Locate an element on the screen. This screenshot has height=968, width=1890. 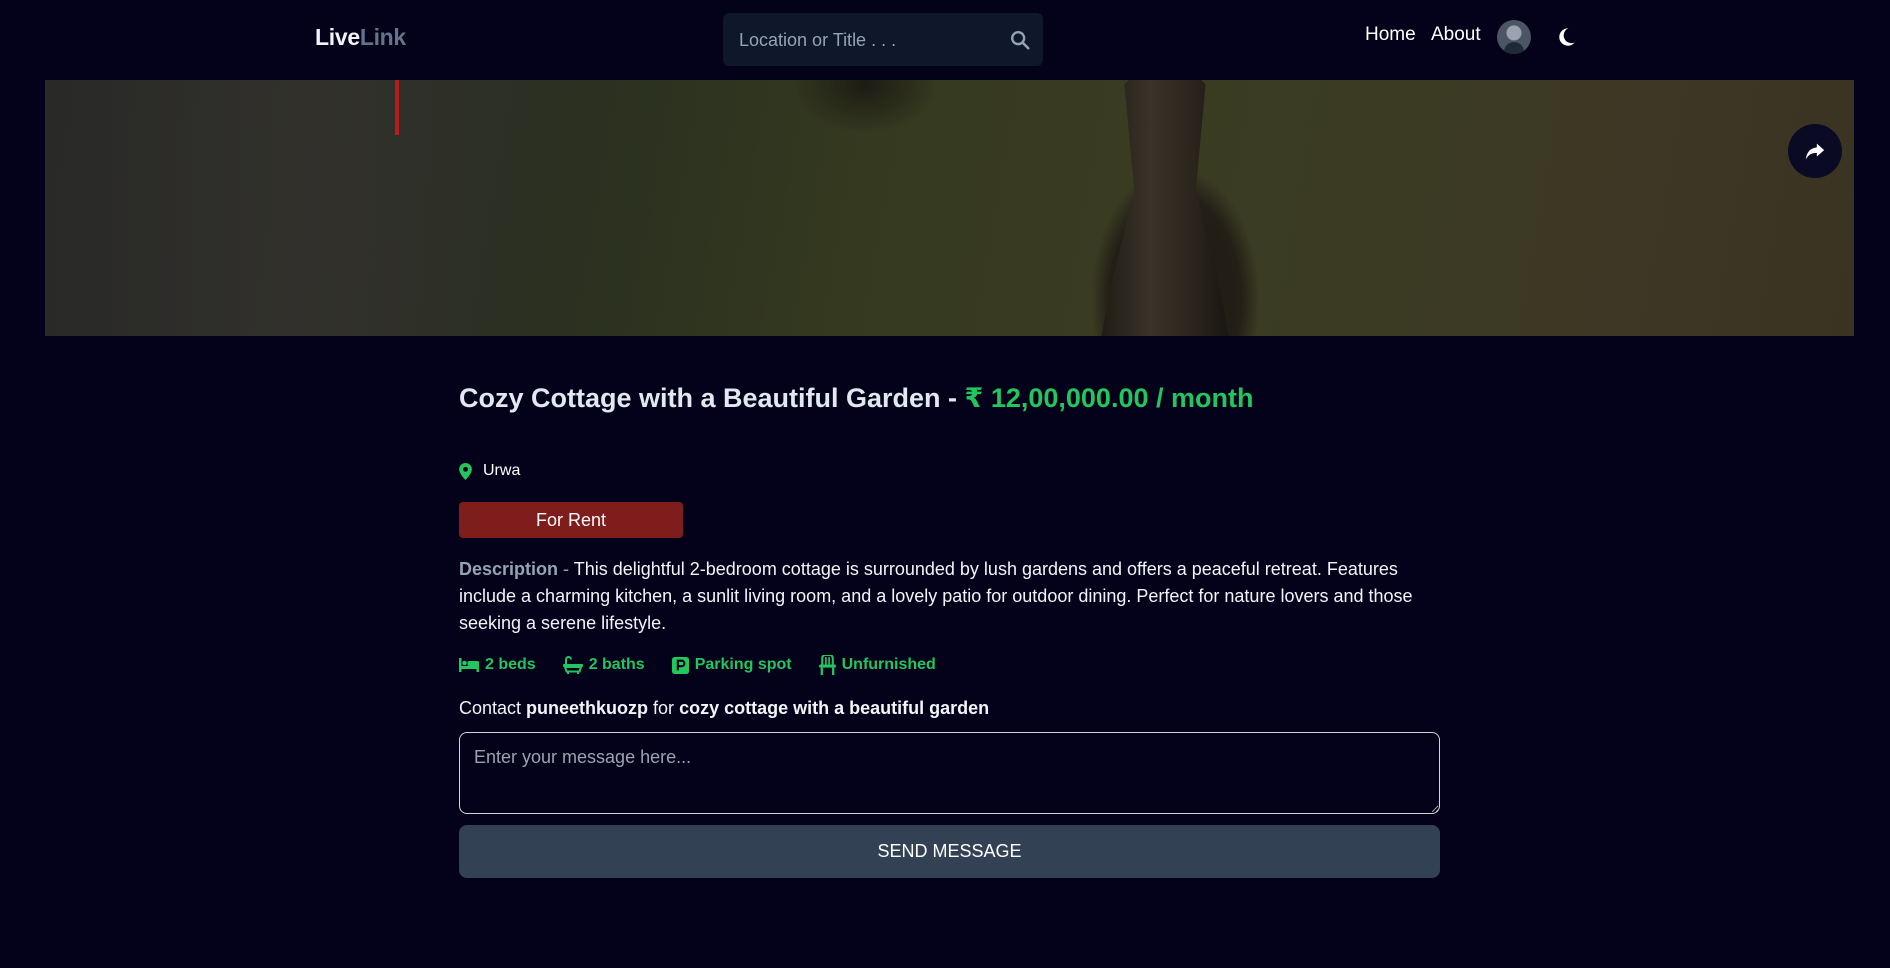
location-pin-icon is located at coordinates (465, 471).